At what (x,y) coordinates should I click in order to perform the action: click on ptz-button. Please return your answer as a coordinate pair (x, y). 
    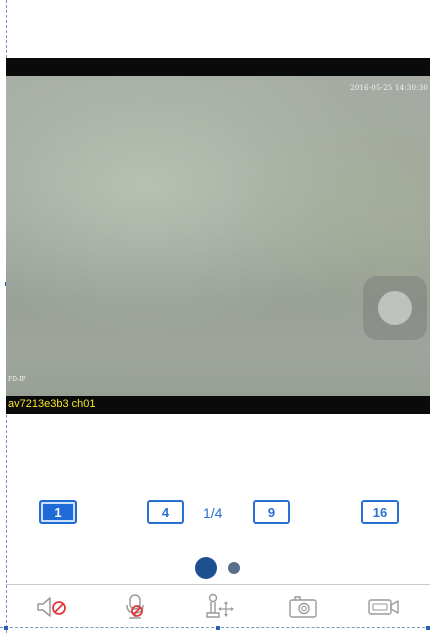
    Looking at the image, I should click on (219, 607).